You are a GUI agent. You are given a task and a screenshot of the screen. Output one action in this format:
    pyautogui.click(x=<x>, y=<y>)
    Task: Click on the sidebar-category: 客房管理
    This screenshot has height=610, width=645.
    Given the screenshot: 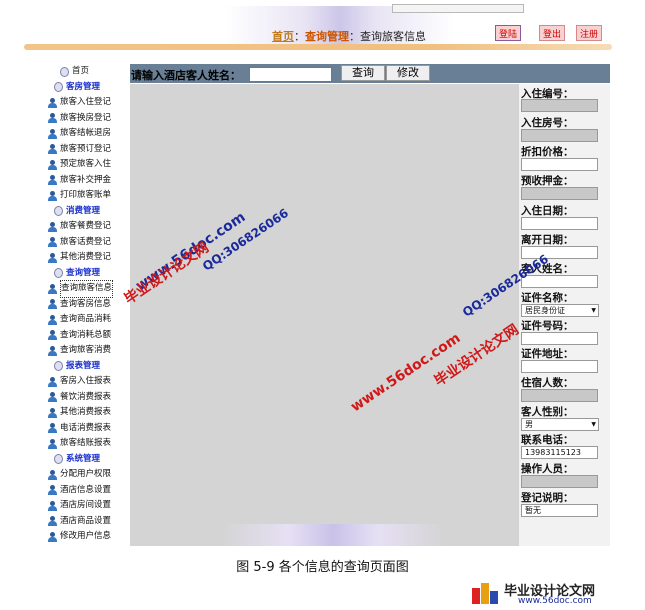 What is the action you would take?
    pyautogui.click(x=89, y=88)
    